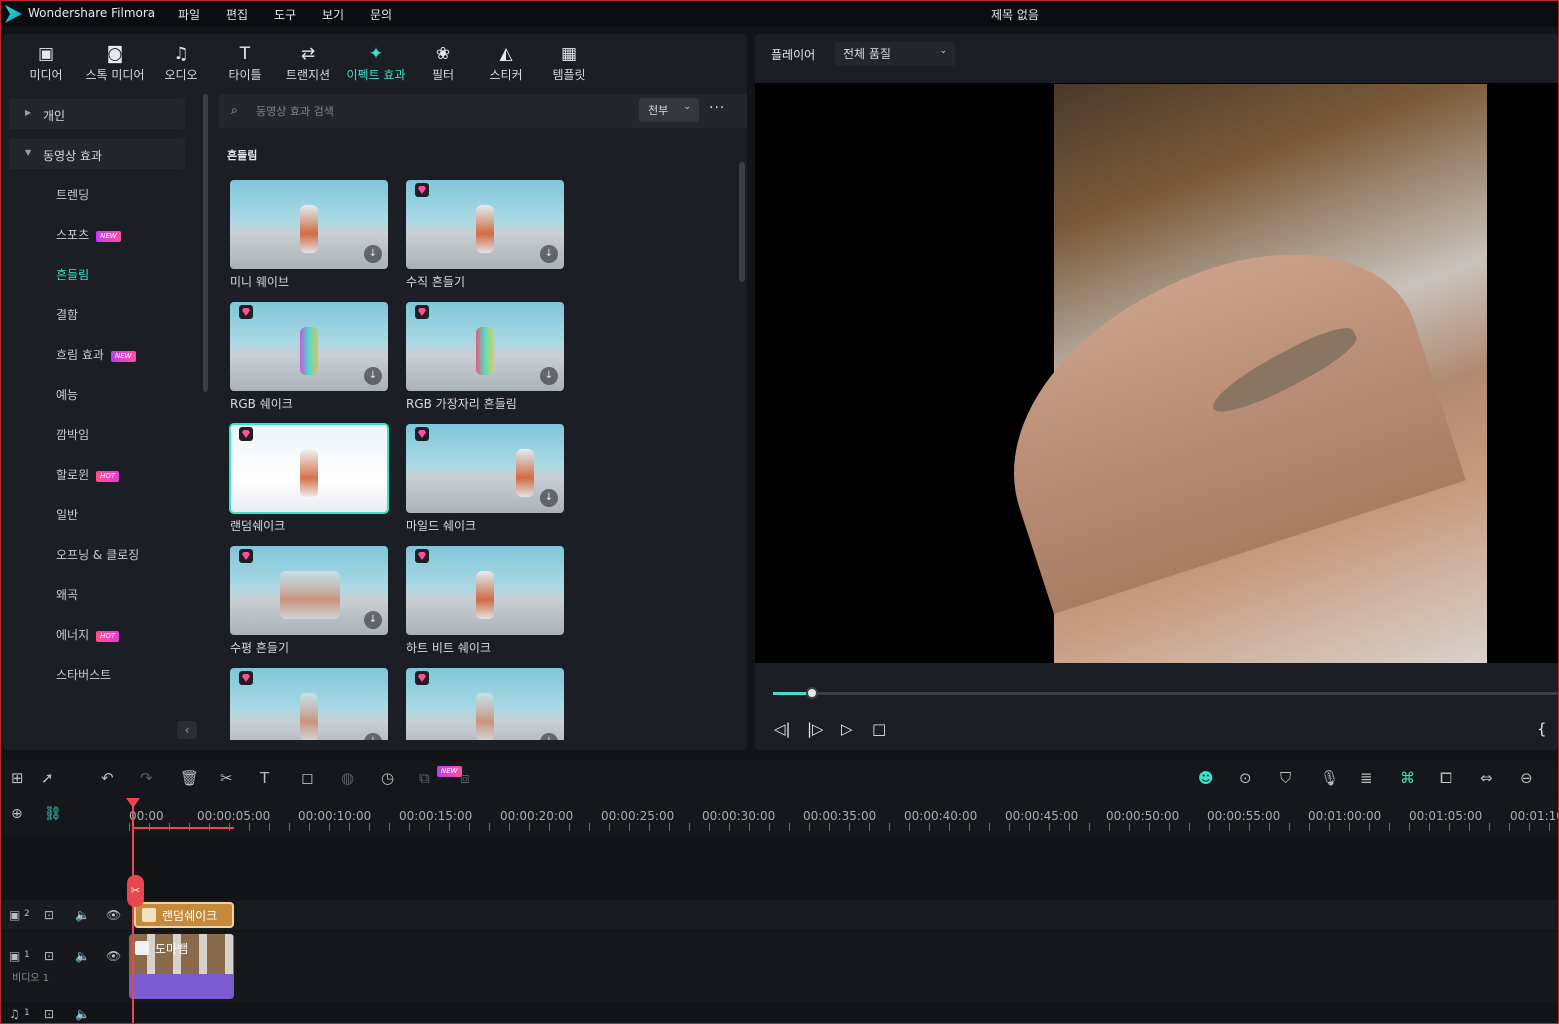 This screenshot has width=1559, height=1024. Describe the element at coordinates (107, 778) in the screenshot. I see `undo-icon: ↶` at that location.